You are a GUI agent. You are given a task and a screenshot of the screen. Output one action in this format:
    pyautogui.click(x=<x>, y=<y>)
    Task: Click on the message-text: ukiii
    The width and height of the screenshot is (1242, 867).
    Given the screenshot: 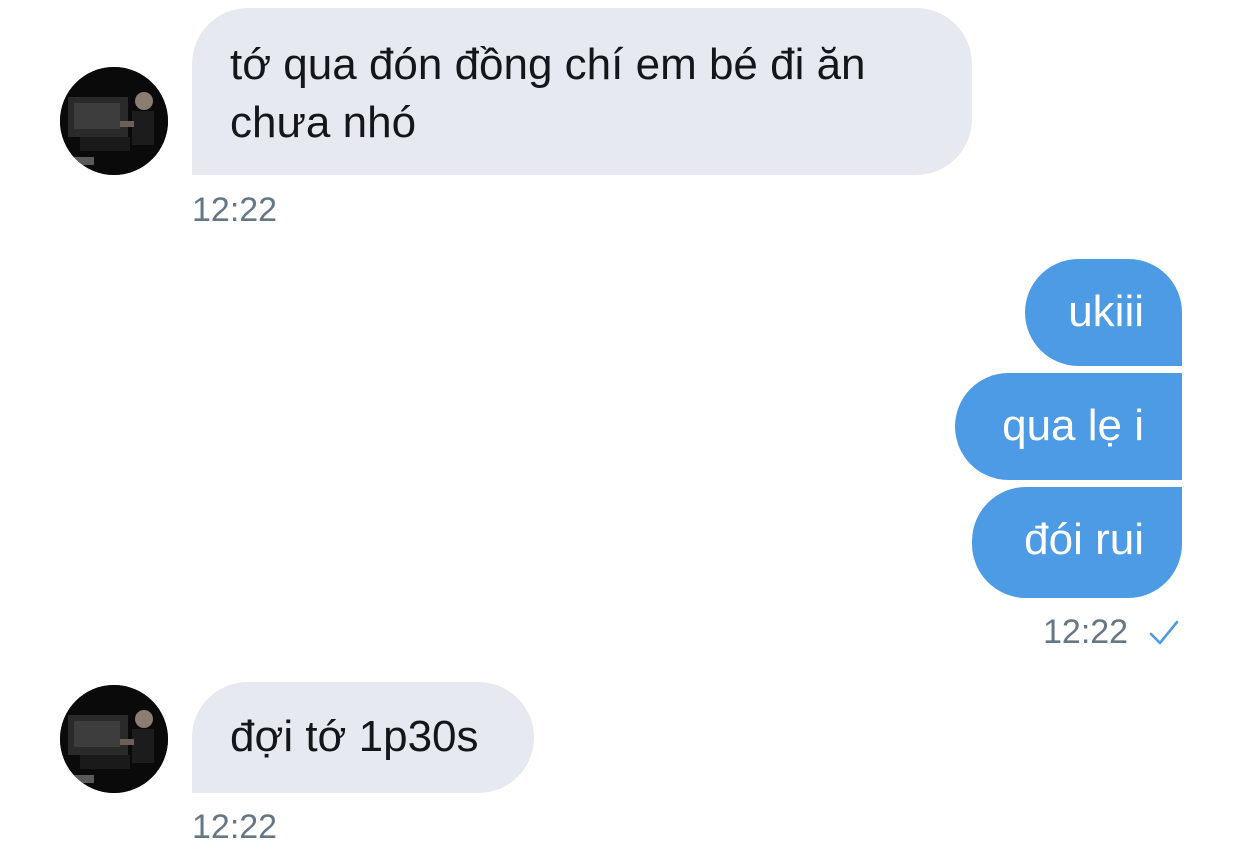 What is the action you would take?
    pyautogui.click(x=1106, y=311)
    